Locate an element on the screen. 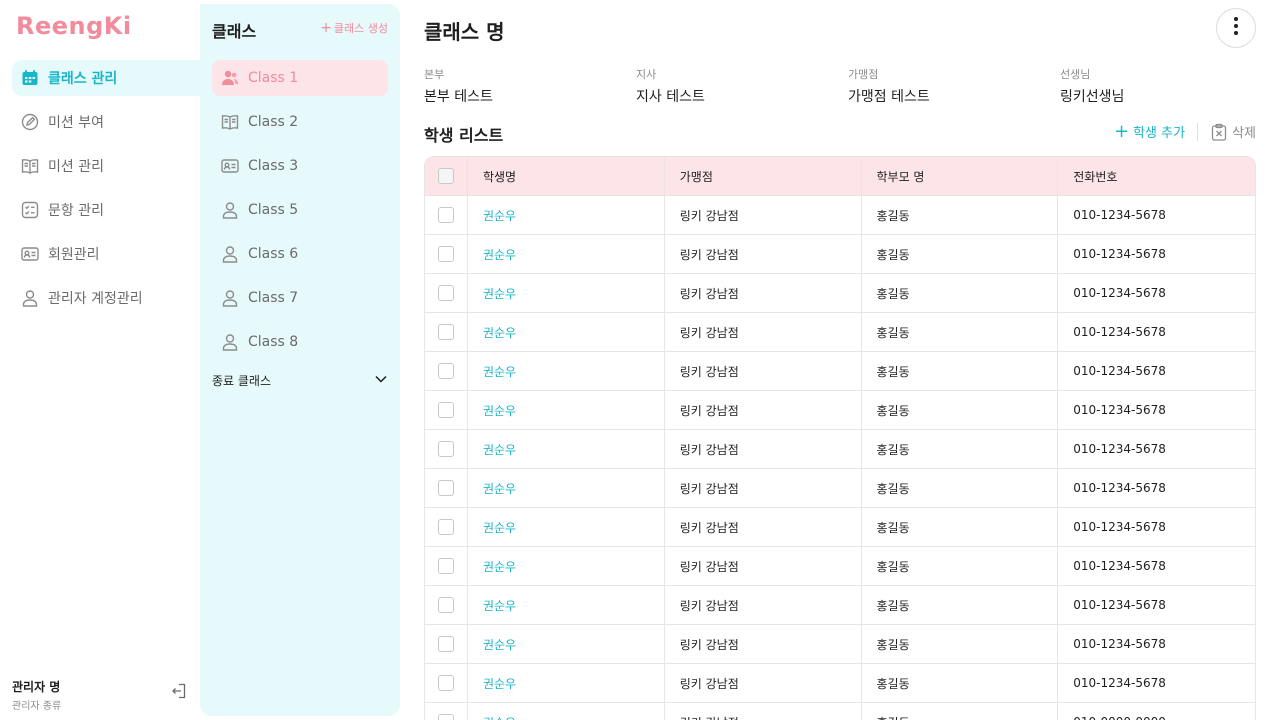 The image size is (1280, 720). nav-item-class-manage: 클래스 관리 is located at coordinates (106, 78).